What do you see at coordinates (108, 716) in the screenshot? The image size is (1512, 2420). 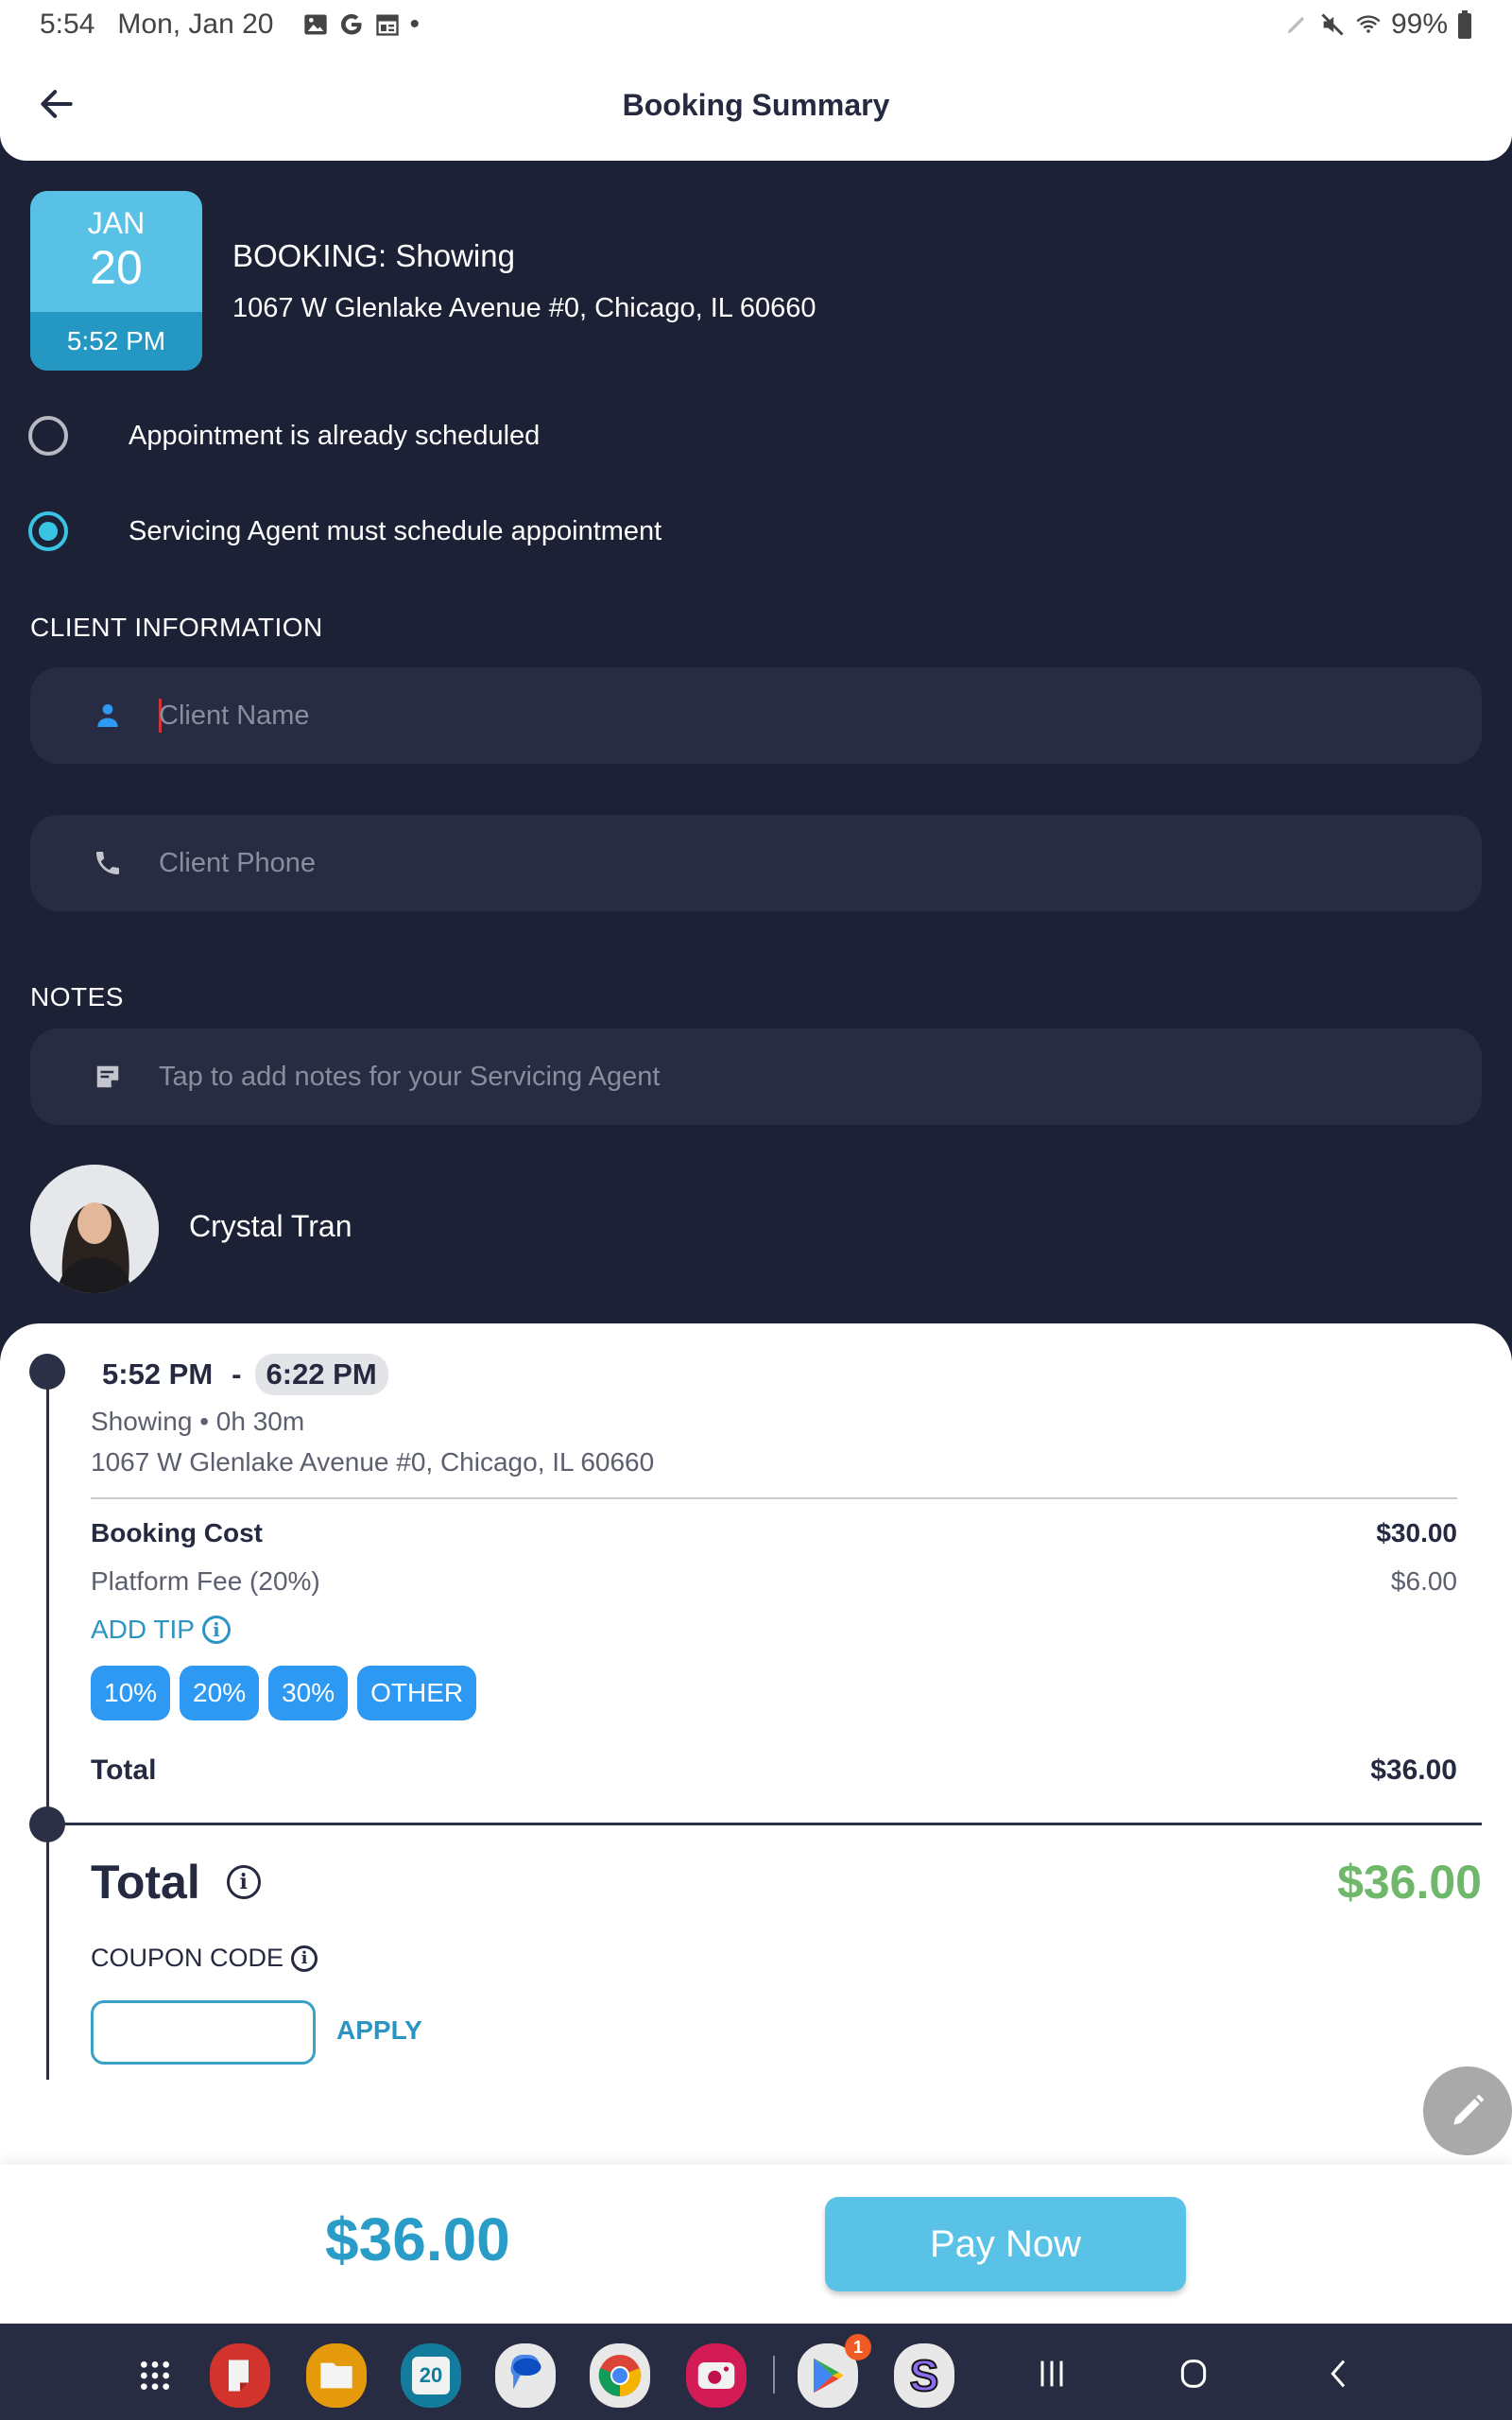 I see `person-icon` at bounding box center [108, 716].